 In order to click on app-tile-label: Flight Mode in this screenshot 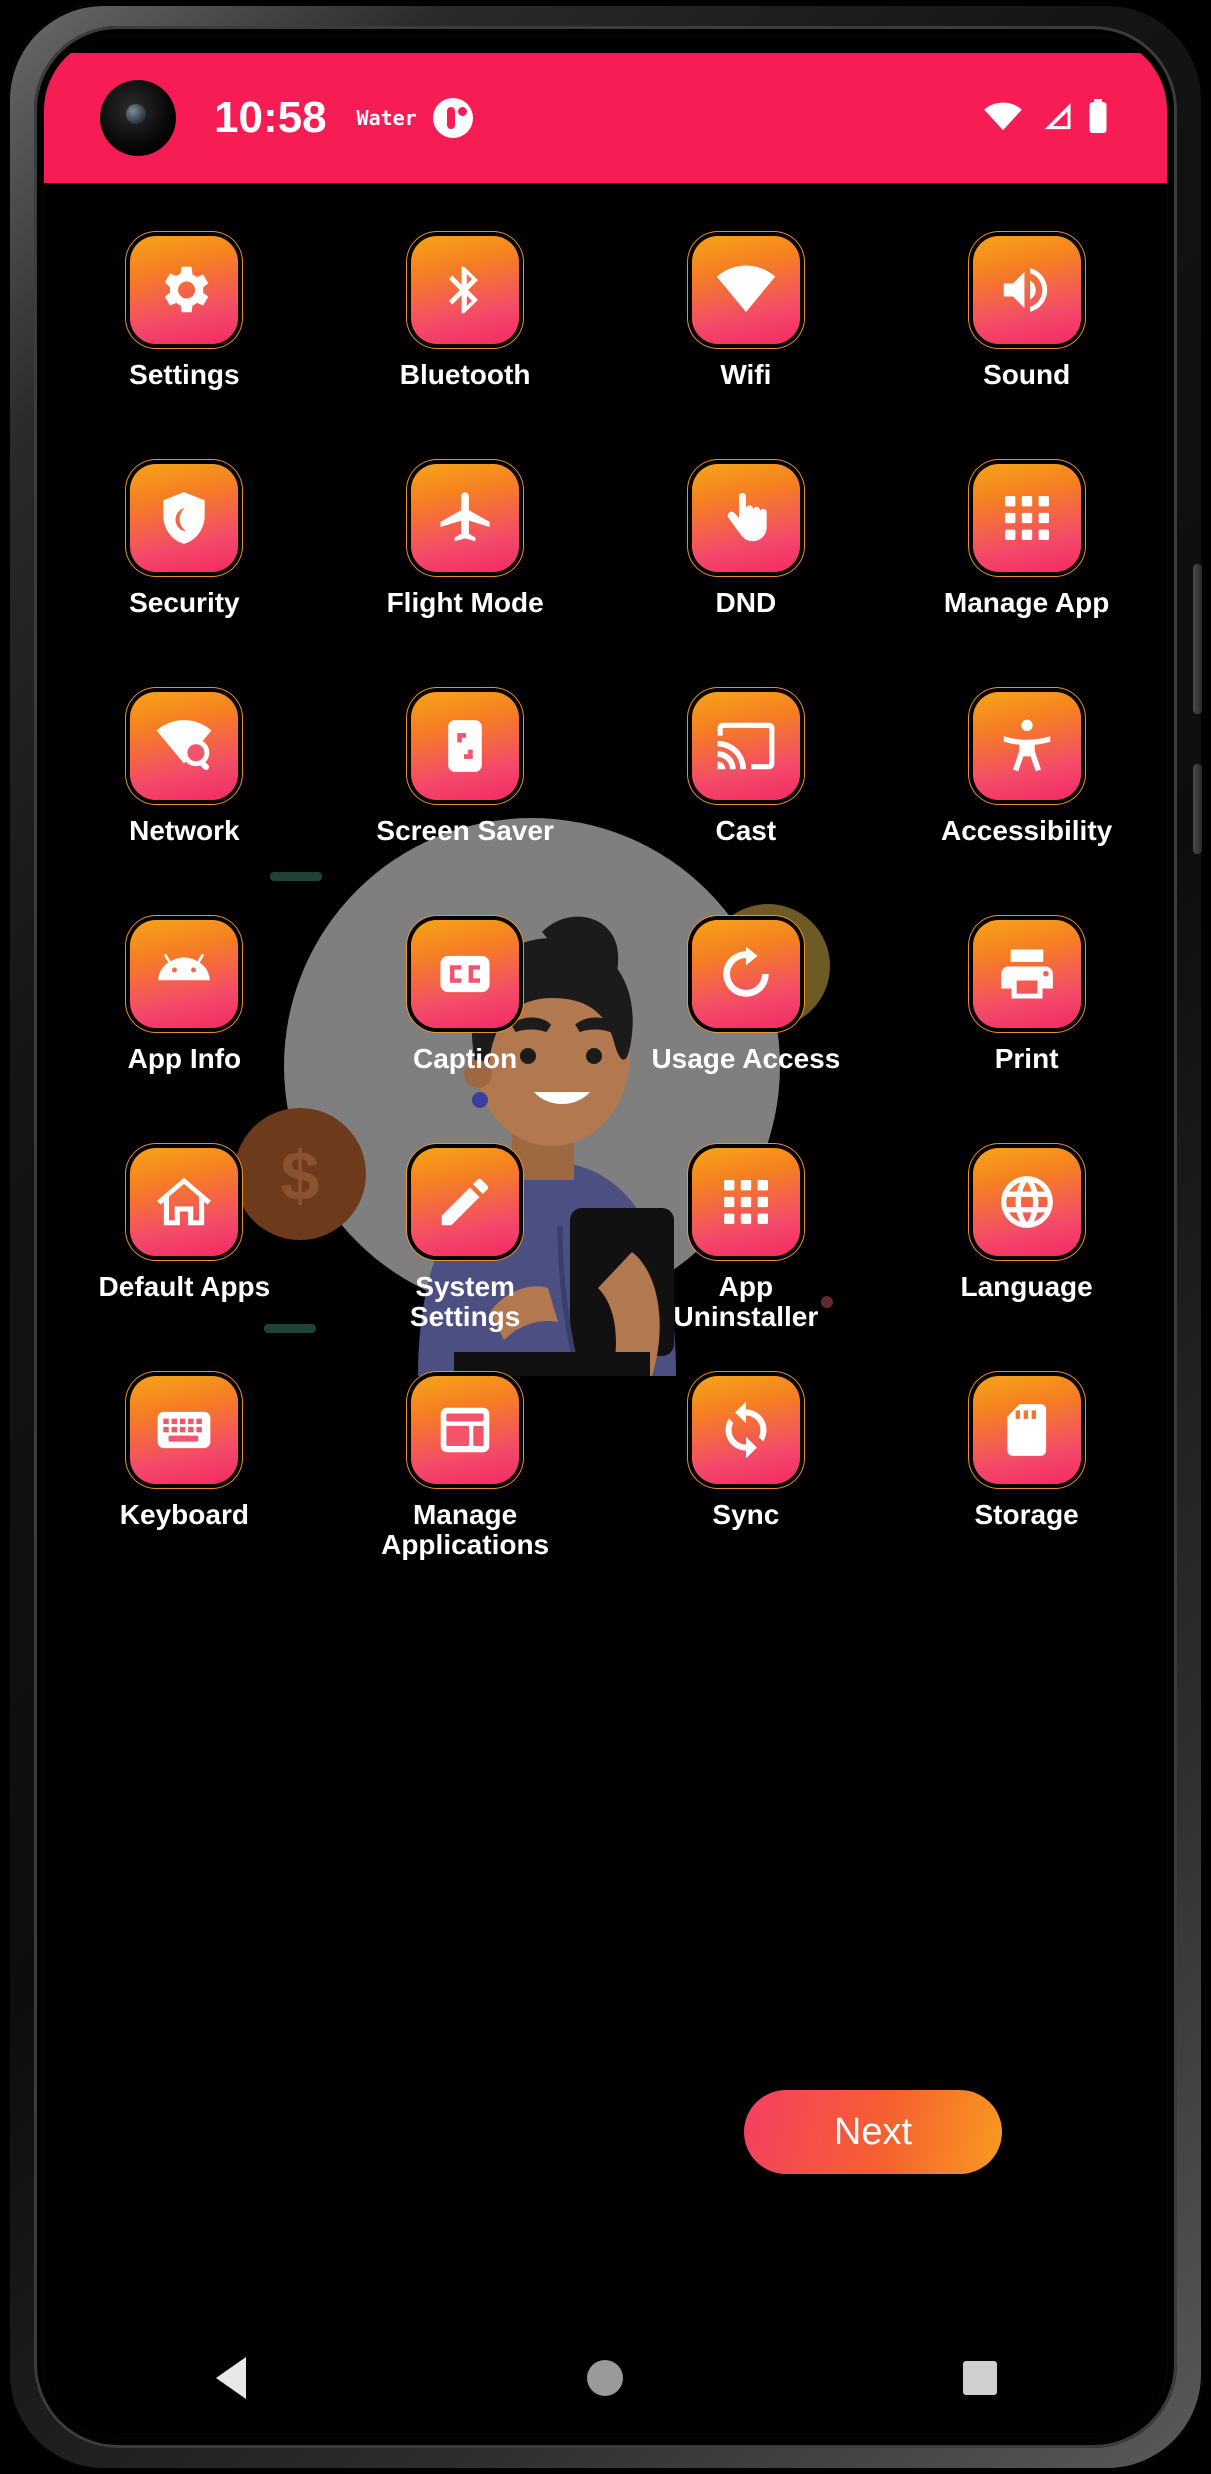, I will do `click(465, 602)`.